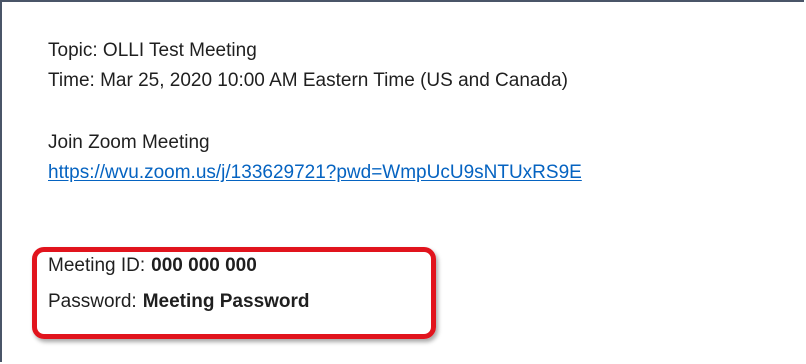 This screenshot has height=364, width=806. What do you see at coordinates (234, 293) in the screenshot?
I see `credentials-highlight-box` at bounding box center [234, 293].